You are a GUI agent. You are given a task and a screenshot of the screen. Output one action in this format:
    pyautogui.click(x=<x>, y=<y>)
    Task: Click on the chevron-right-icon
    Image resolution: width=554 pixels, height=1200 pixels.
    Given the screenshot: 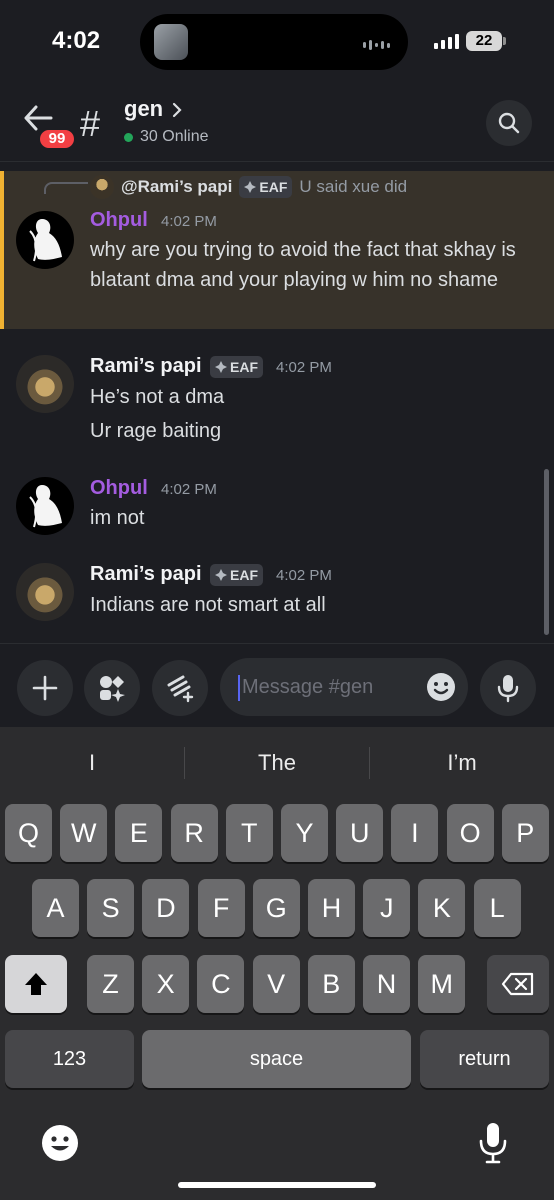 What is the action you would take?
    pyautogui.click(x=177, y=112)
    